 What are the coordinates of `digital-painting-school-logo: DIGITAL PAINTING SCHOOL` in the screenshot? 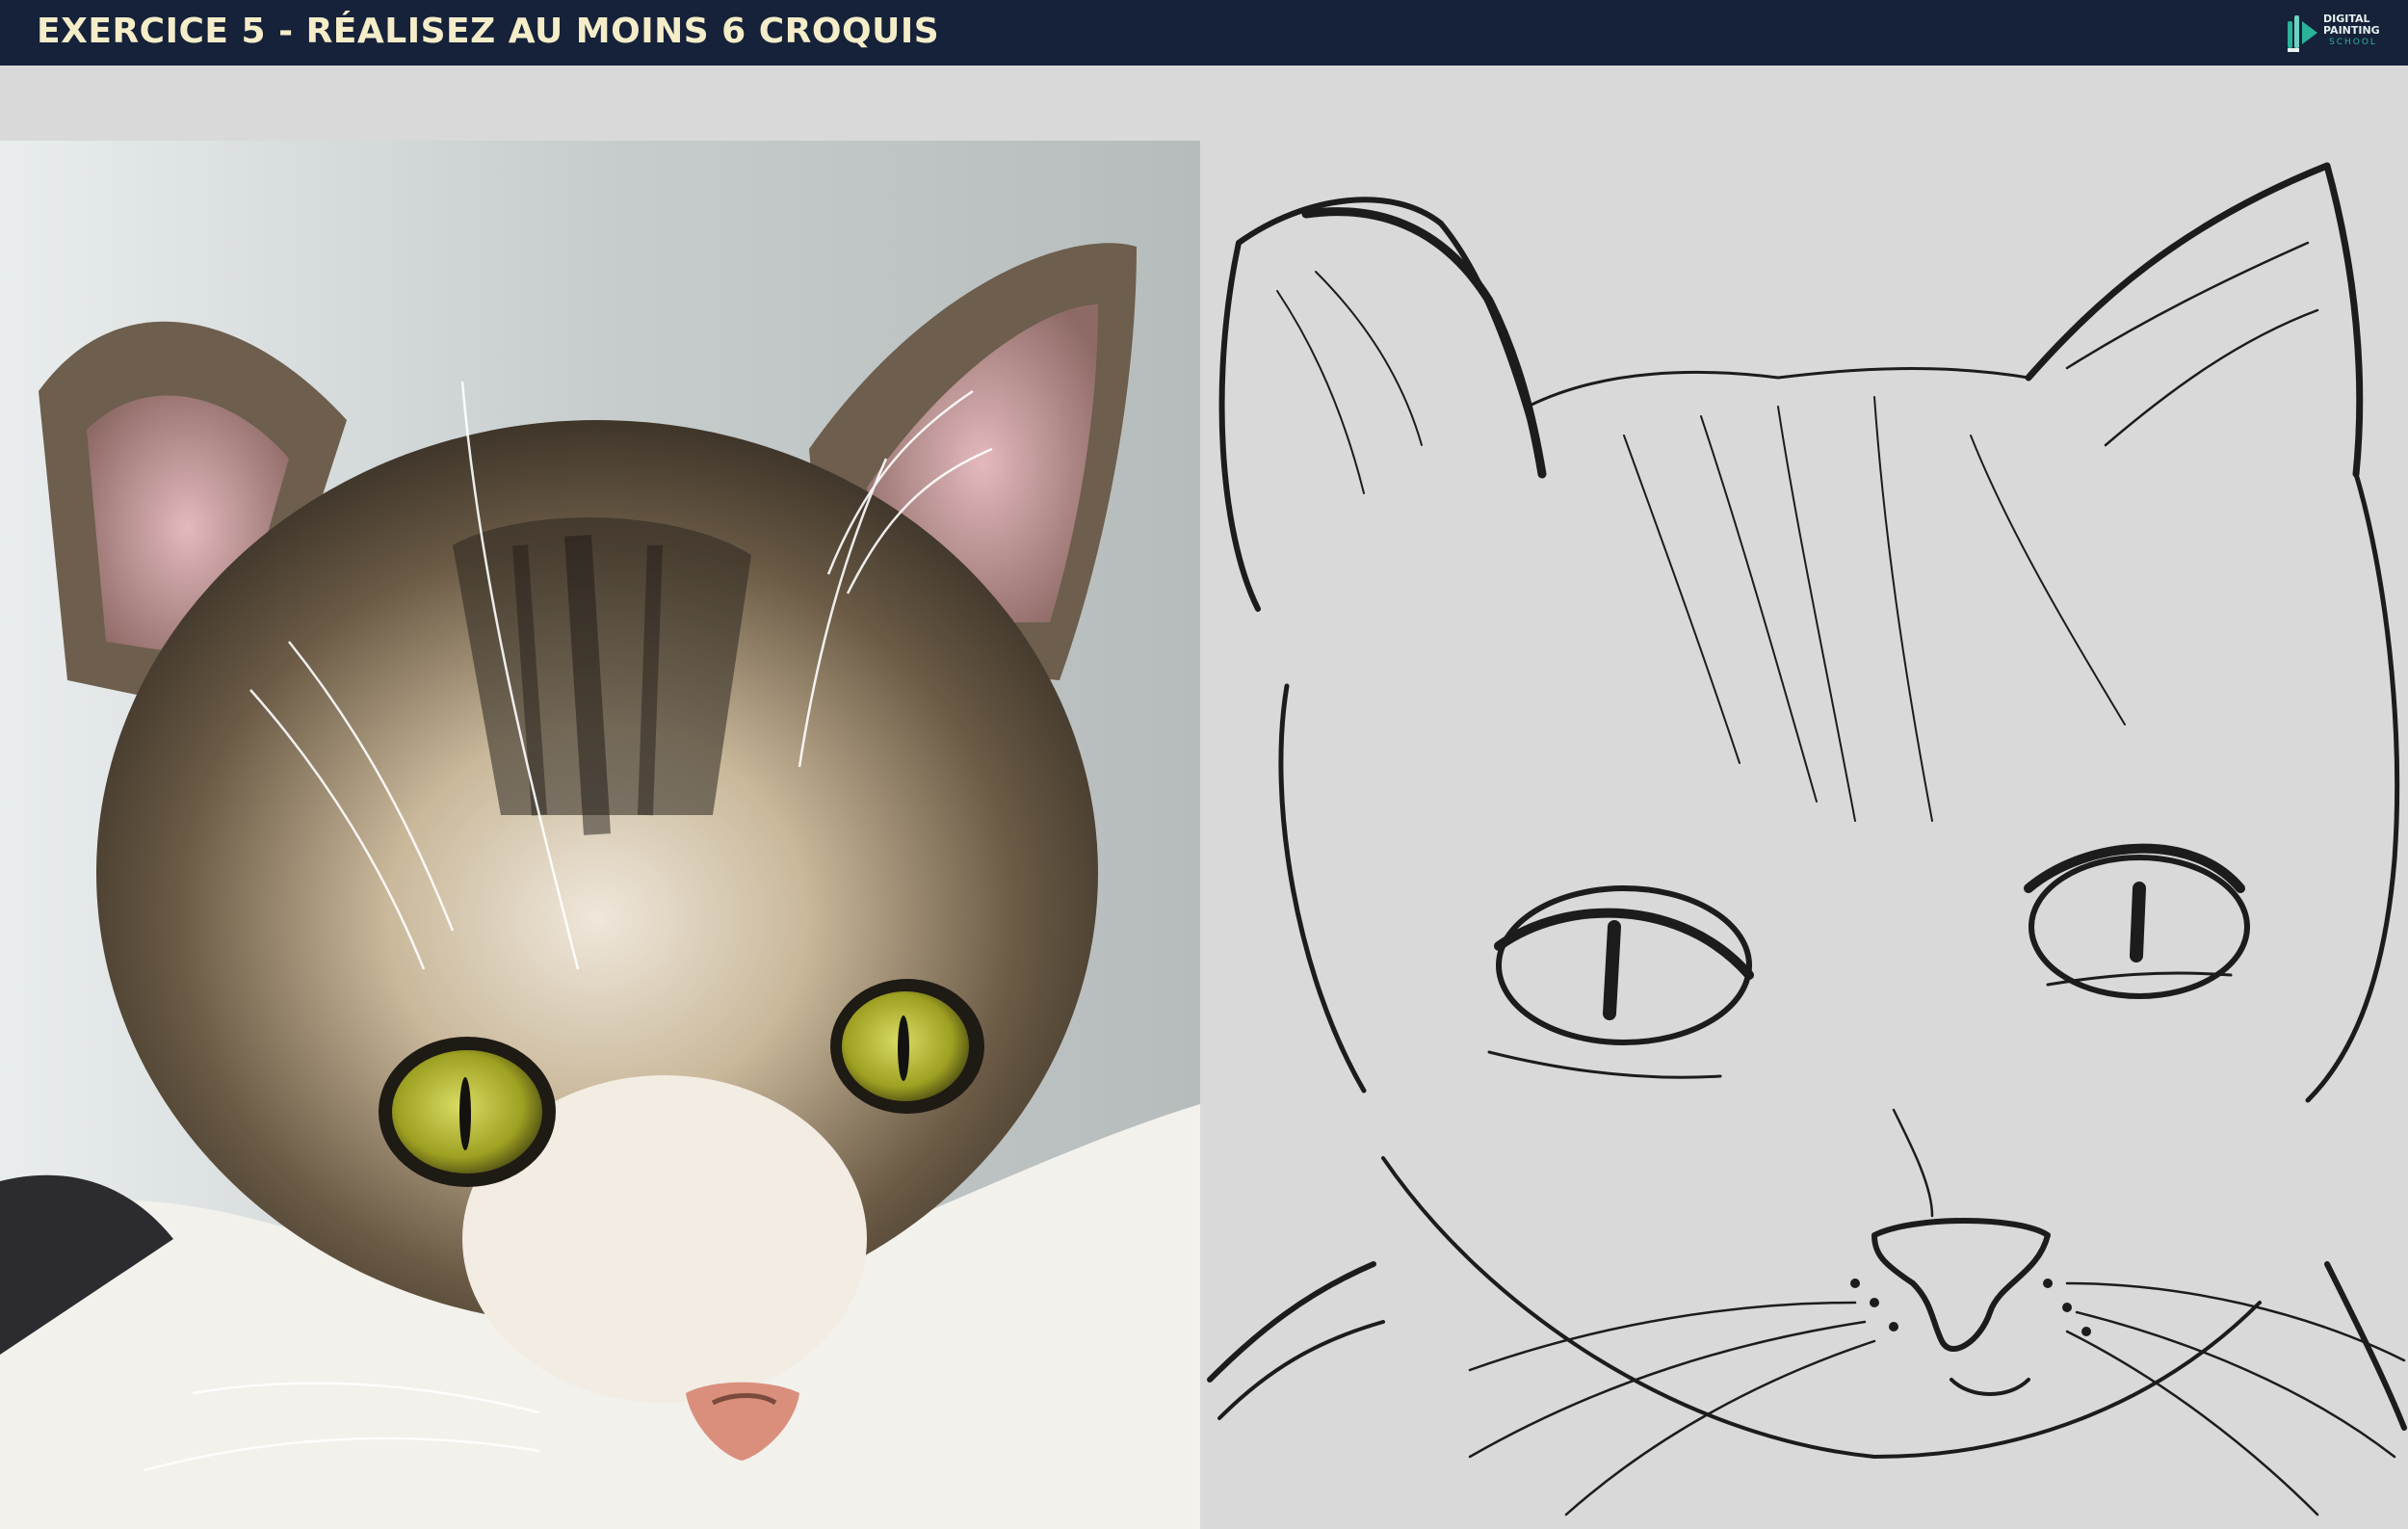 It's located at (2338, 33).